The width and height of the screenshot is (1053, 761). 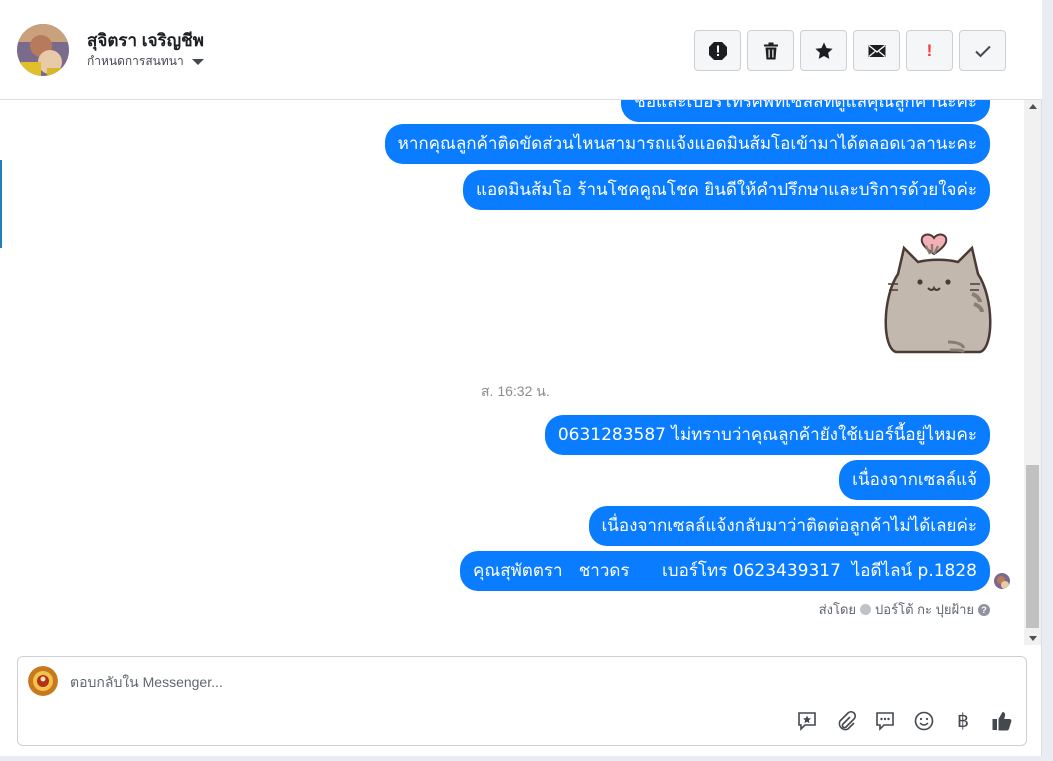 I want to click on conversation-header: สุจิตรา เจริญชีพ กำหนดการสนทนา !, so click(x=521, y=50).